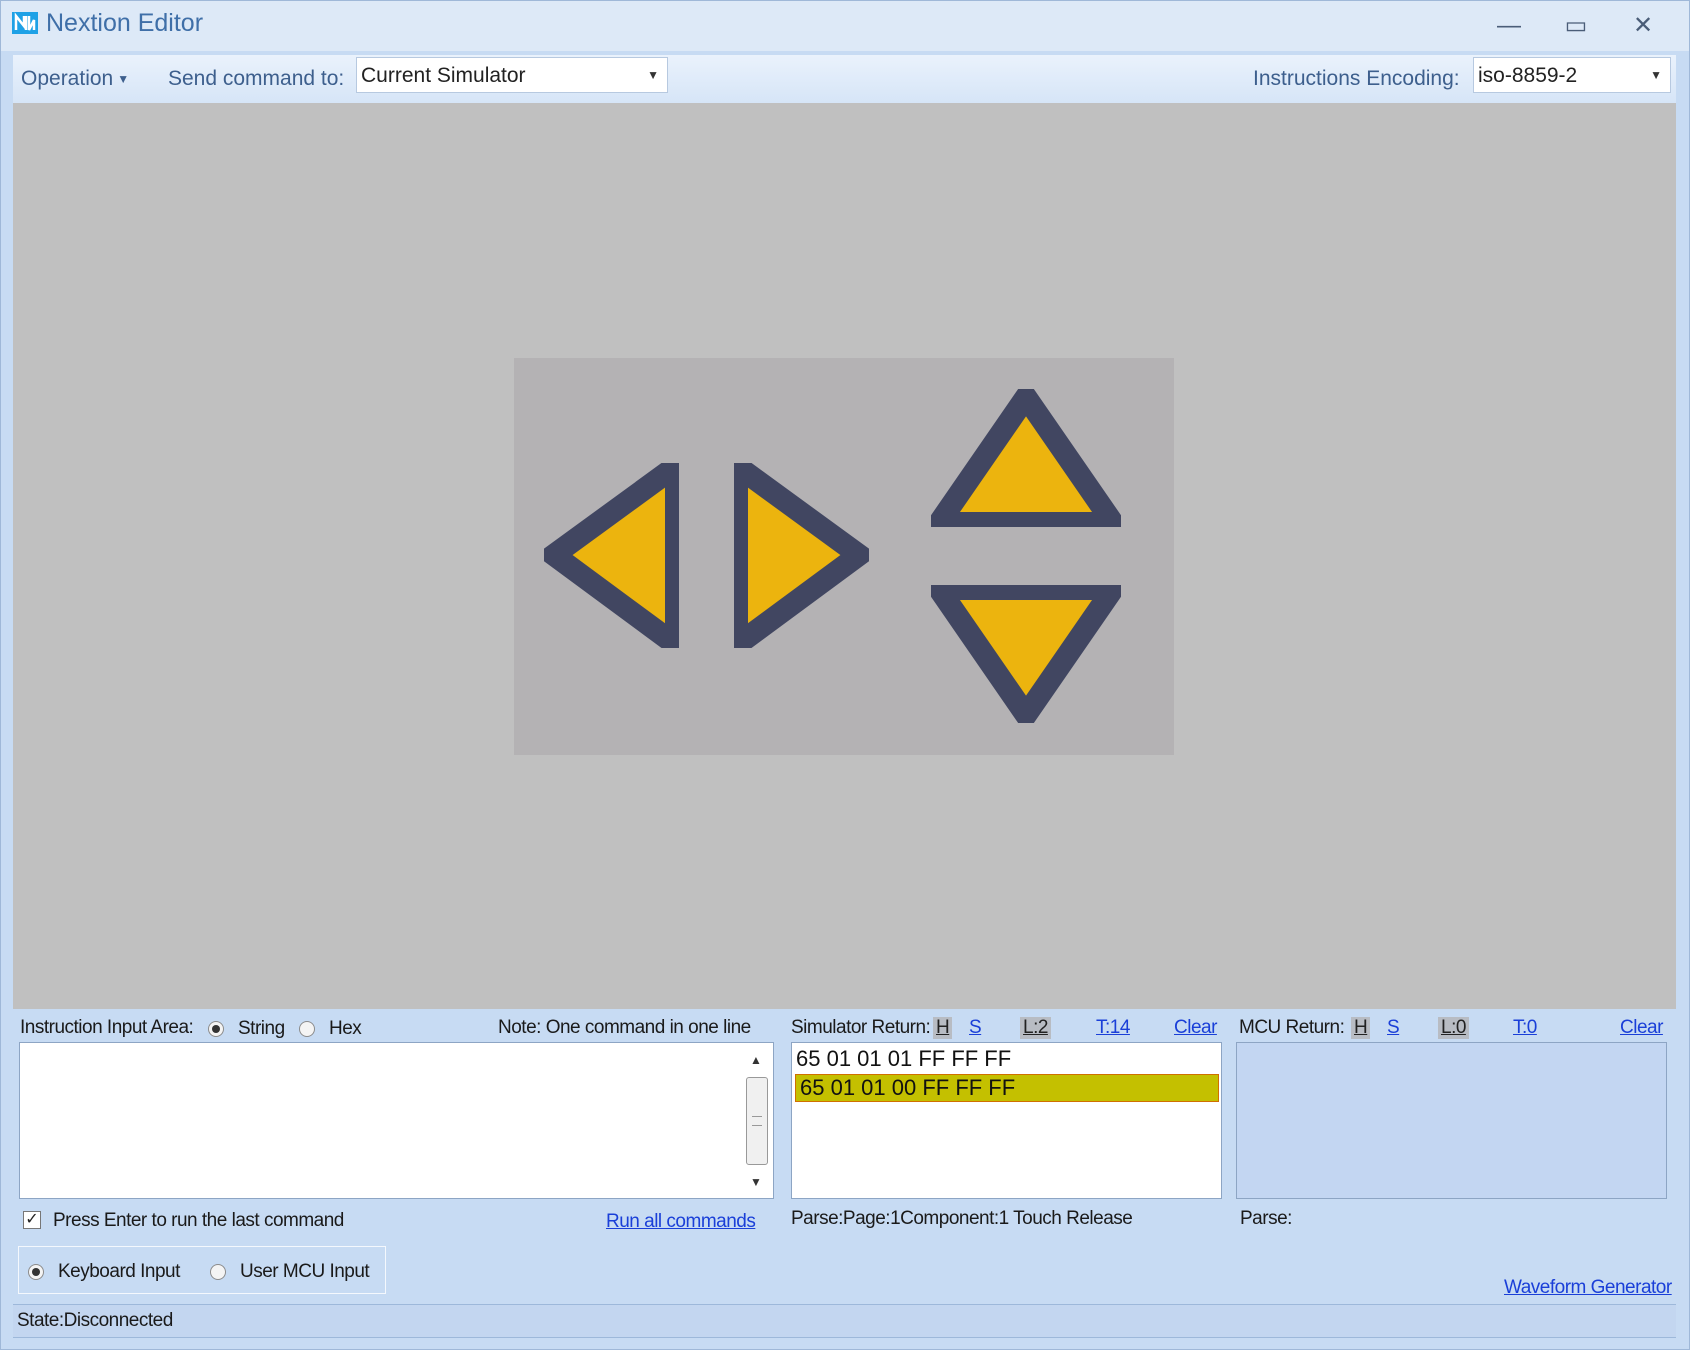 Image resolution: width=1690 pixels, height=1350 pixels. What do you see at coordinates (801, 555) in the screenshot?
I see `right-arrow-button` at bounding box center [801, 555].